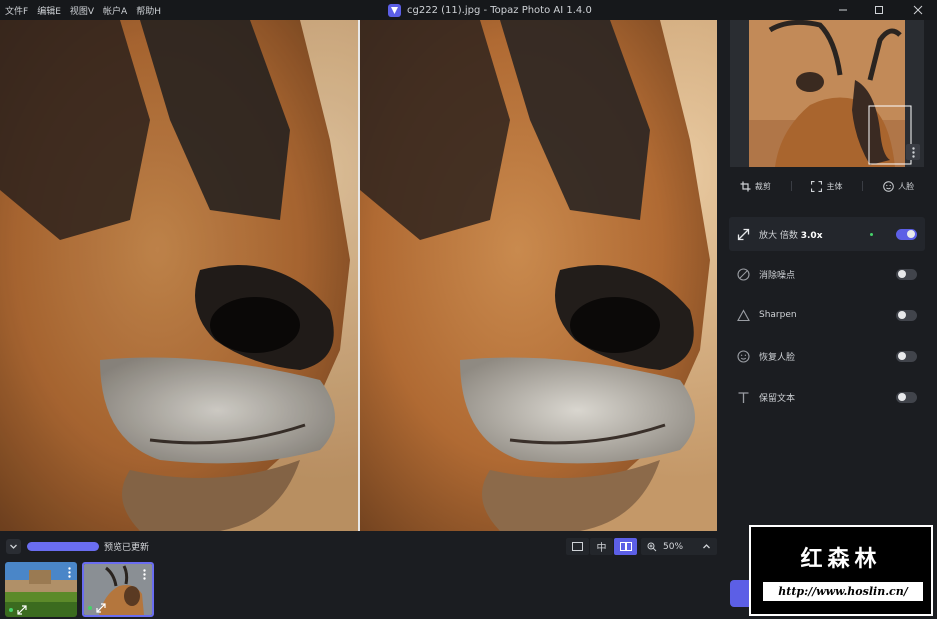 The width and height of the screenshot is (937, 619). What do you see at coordinates (791, 235) in the screenshot?
I see `tool-upscale-label: 放大 倍数 3.0x` at bounding box center [791, 235].